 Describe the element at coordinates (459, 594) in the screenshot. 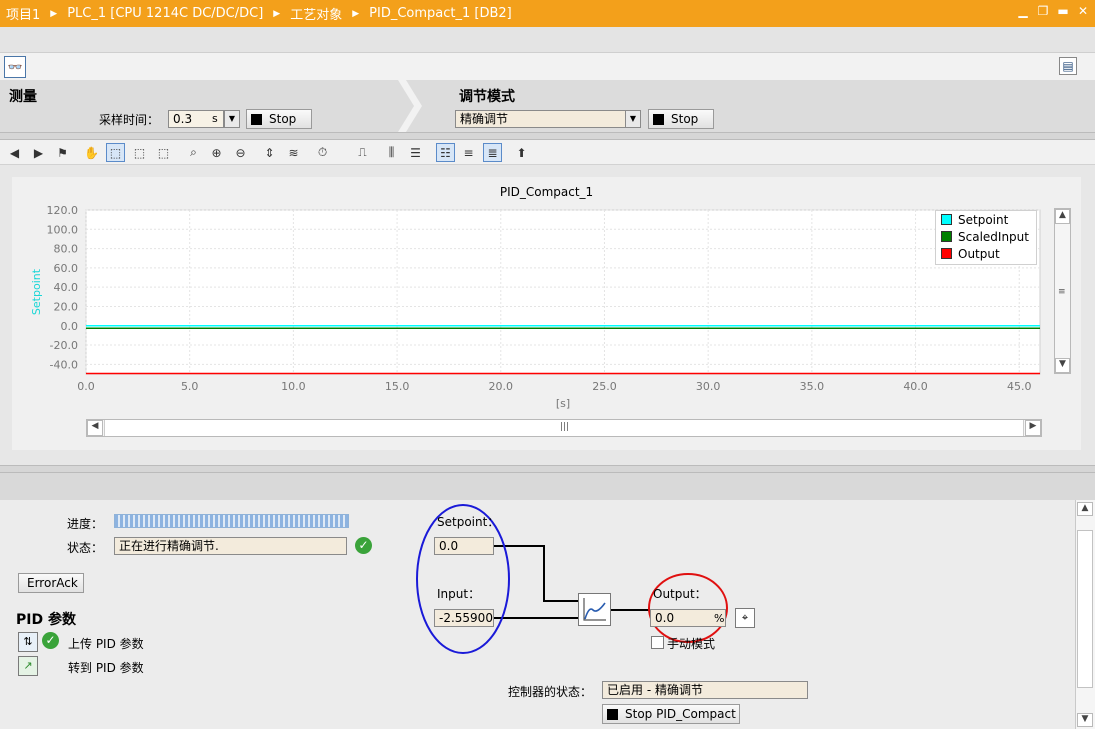

I see `input-label: Input：` at that location.